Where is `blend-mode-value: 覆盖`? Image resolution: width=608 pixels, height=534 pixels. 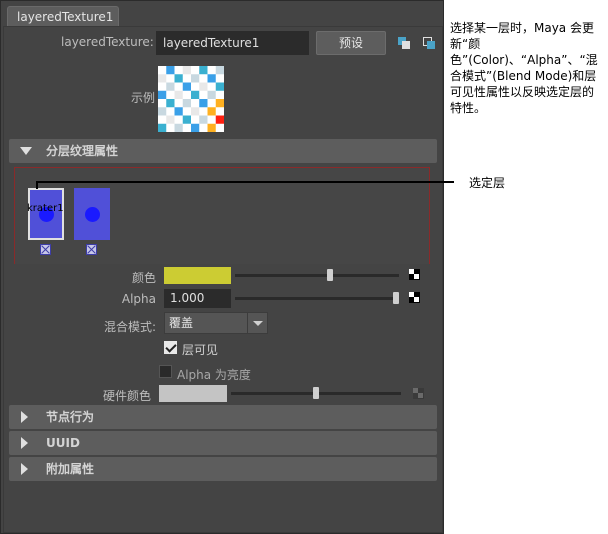
blend-mode-value: 覆盖 is located at coordinates (181, 323).